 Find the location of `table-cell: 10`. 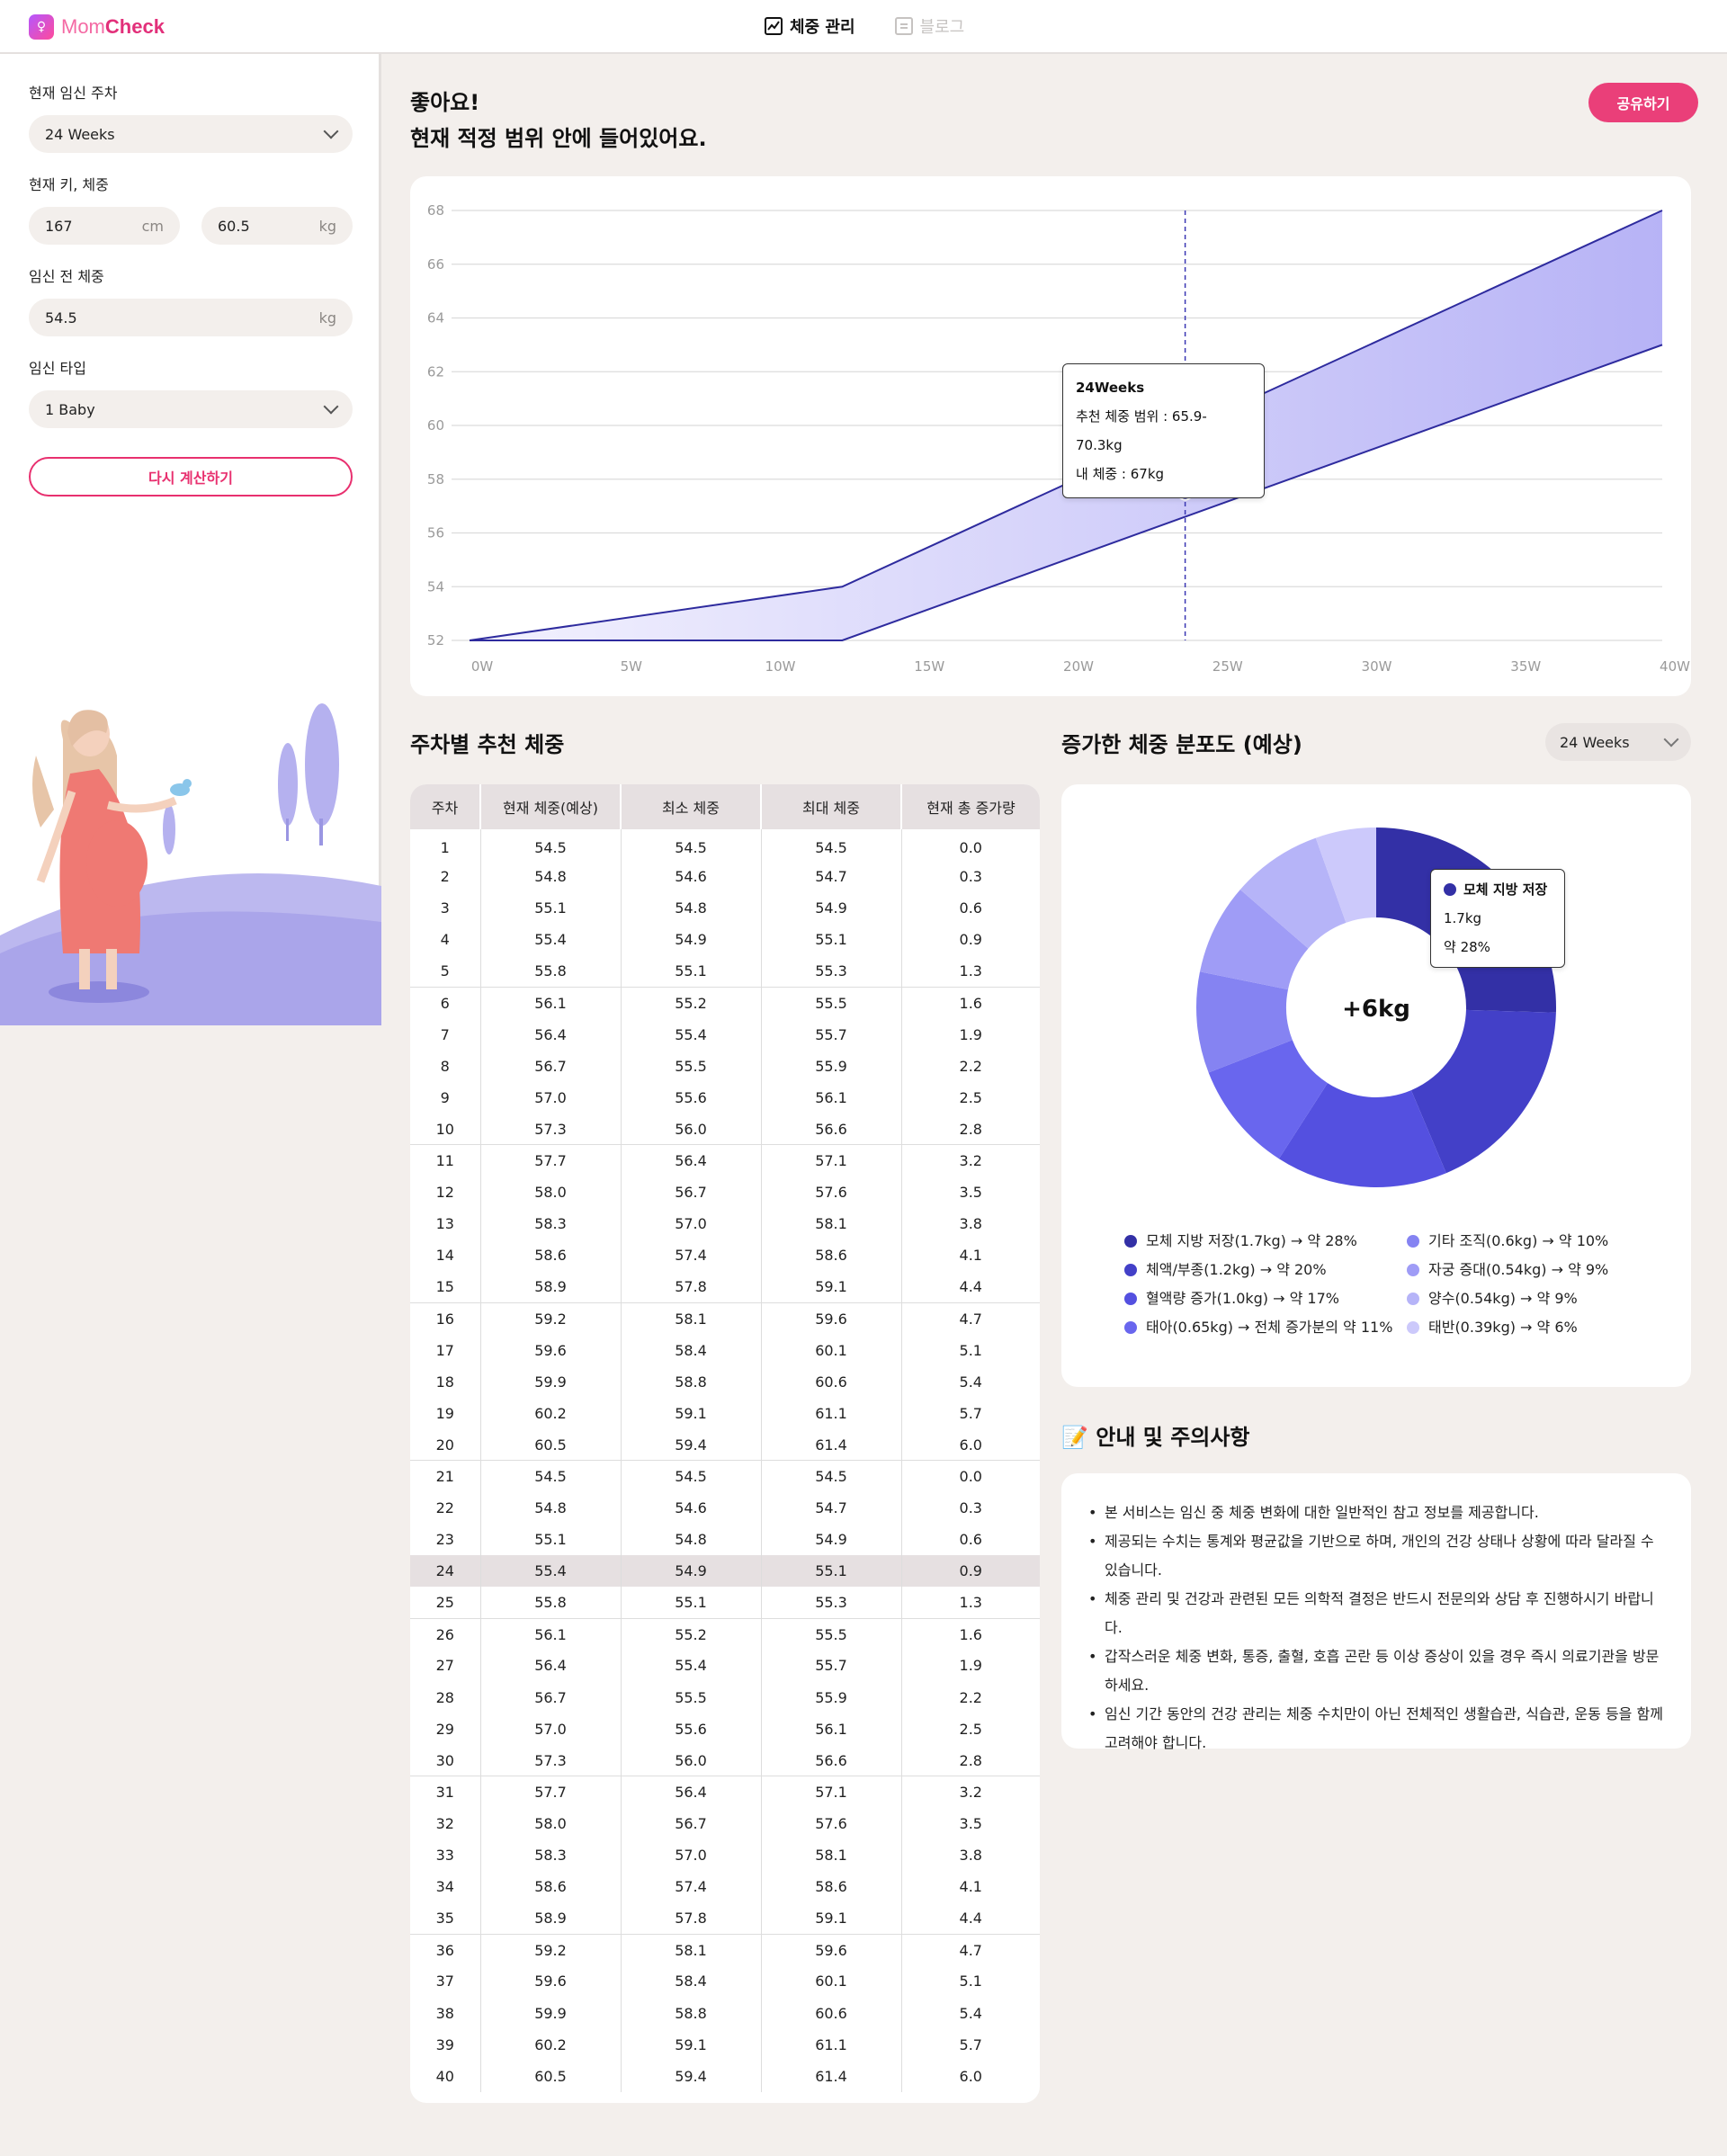

table-cell: 10 is located at coordinates (446, 1129).